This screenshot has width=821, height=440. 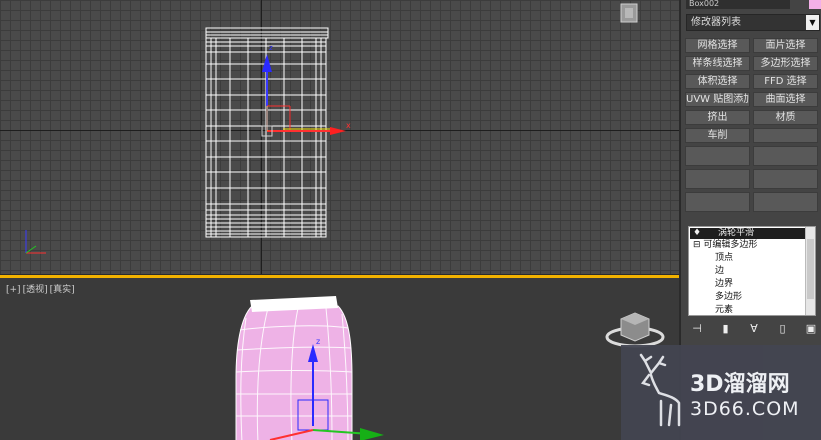 I want to click on modifier-stack: ♦ 涡轮平滑 ⊟ 可编辑多边形 顶点 边 边界 多边形 元素, so click(x=752, y=271).